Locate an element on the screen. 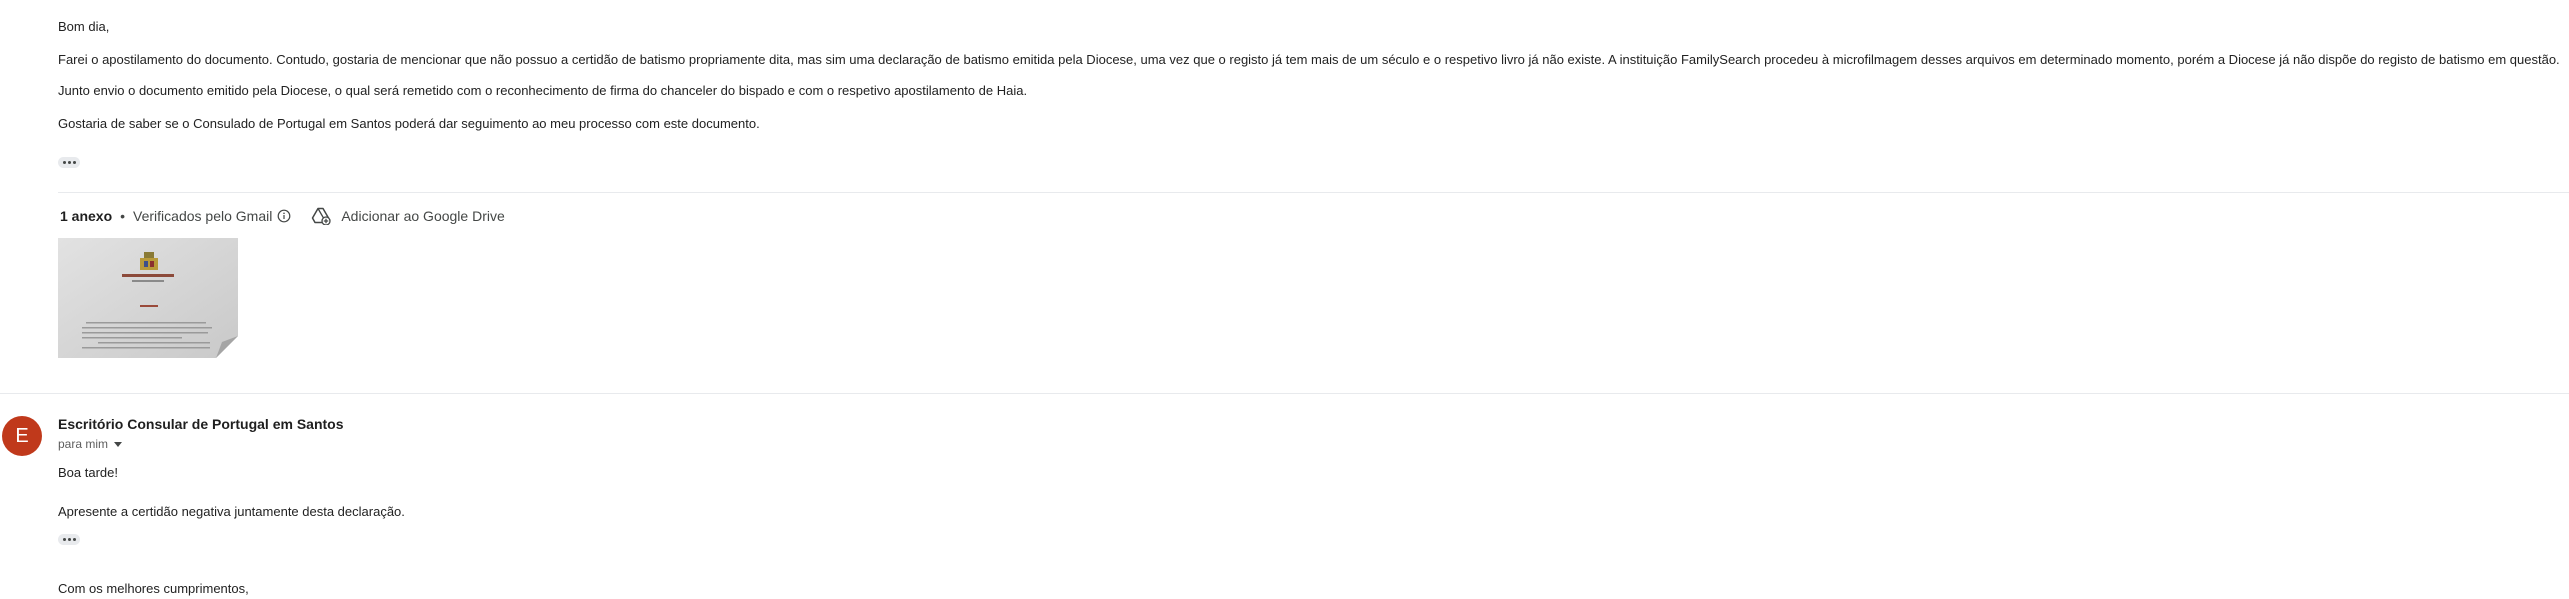  message-paragraph: Bom dia, is located at coordinates (84, 26).